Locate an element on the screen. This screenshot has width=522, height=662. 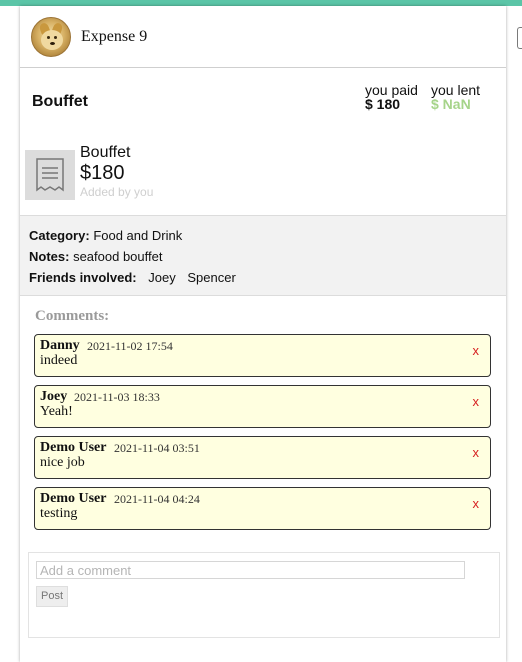
side-panel-toggle is located at coordinates (519, 38).